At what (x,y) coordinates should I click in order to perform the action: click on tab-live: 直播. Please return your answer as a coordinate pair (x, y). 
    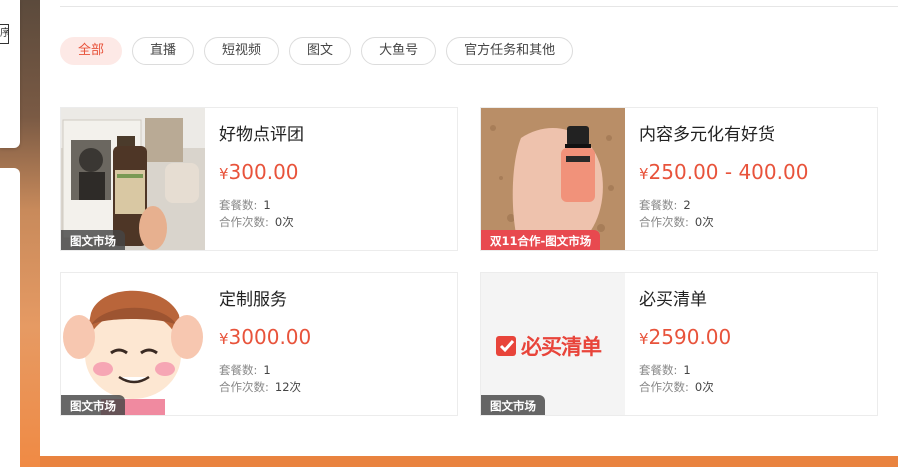
    Looking at the image, I should click on (163, 51).